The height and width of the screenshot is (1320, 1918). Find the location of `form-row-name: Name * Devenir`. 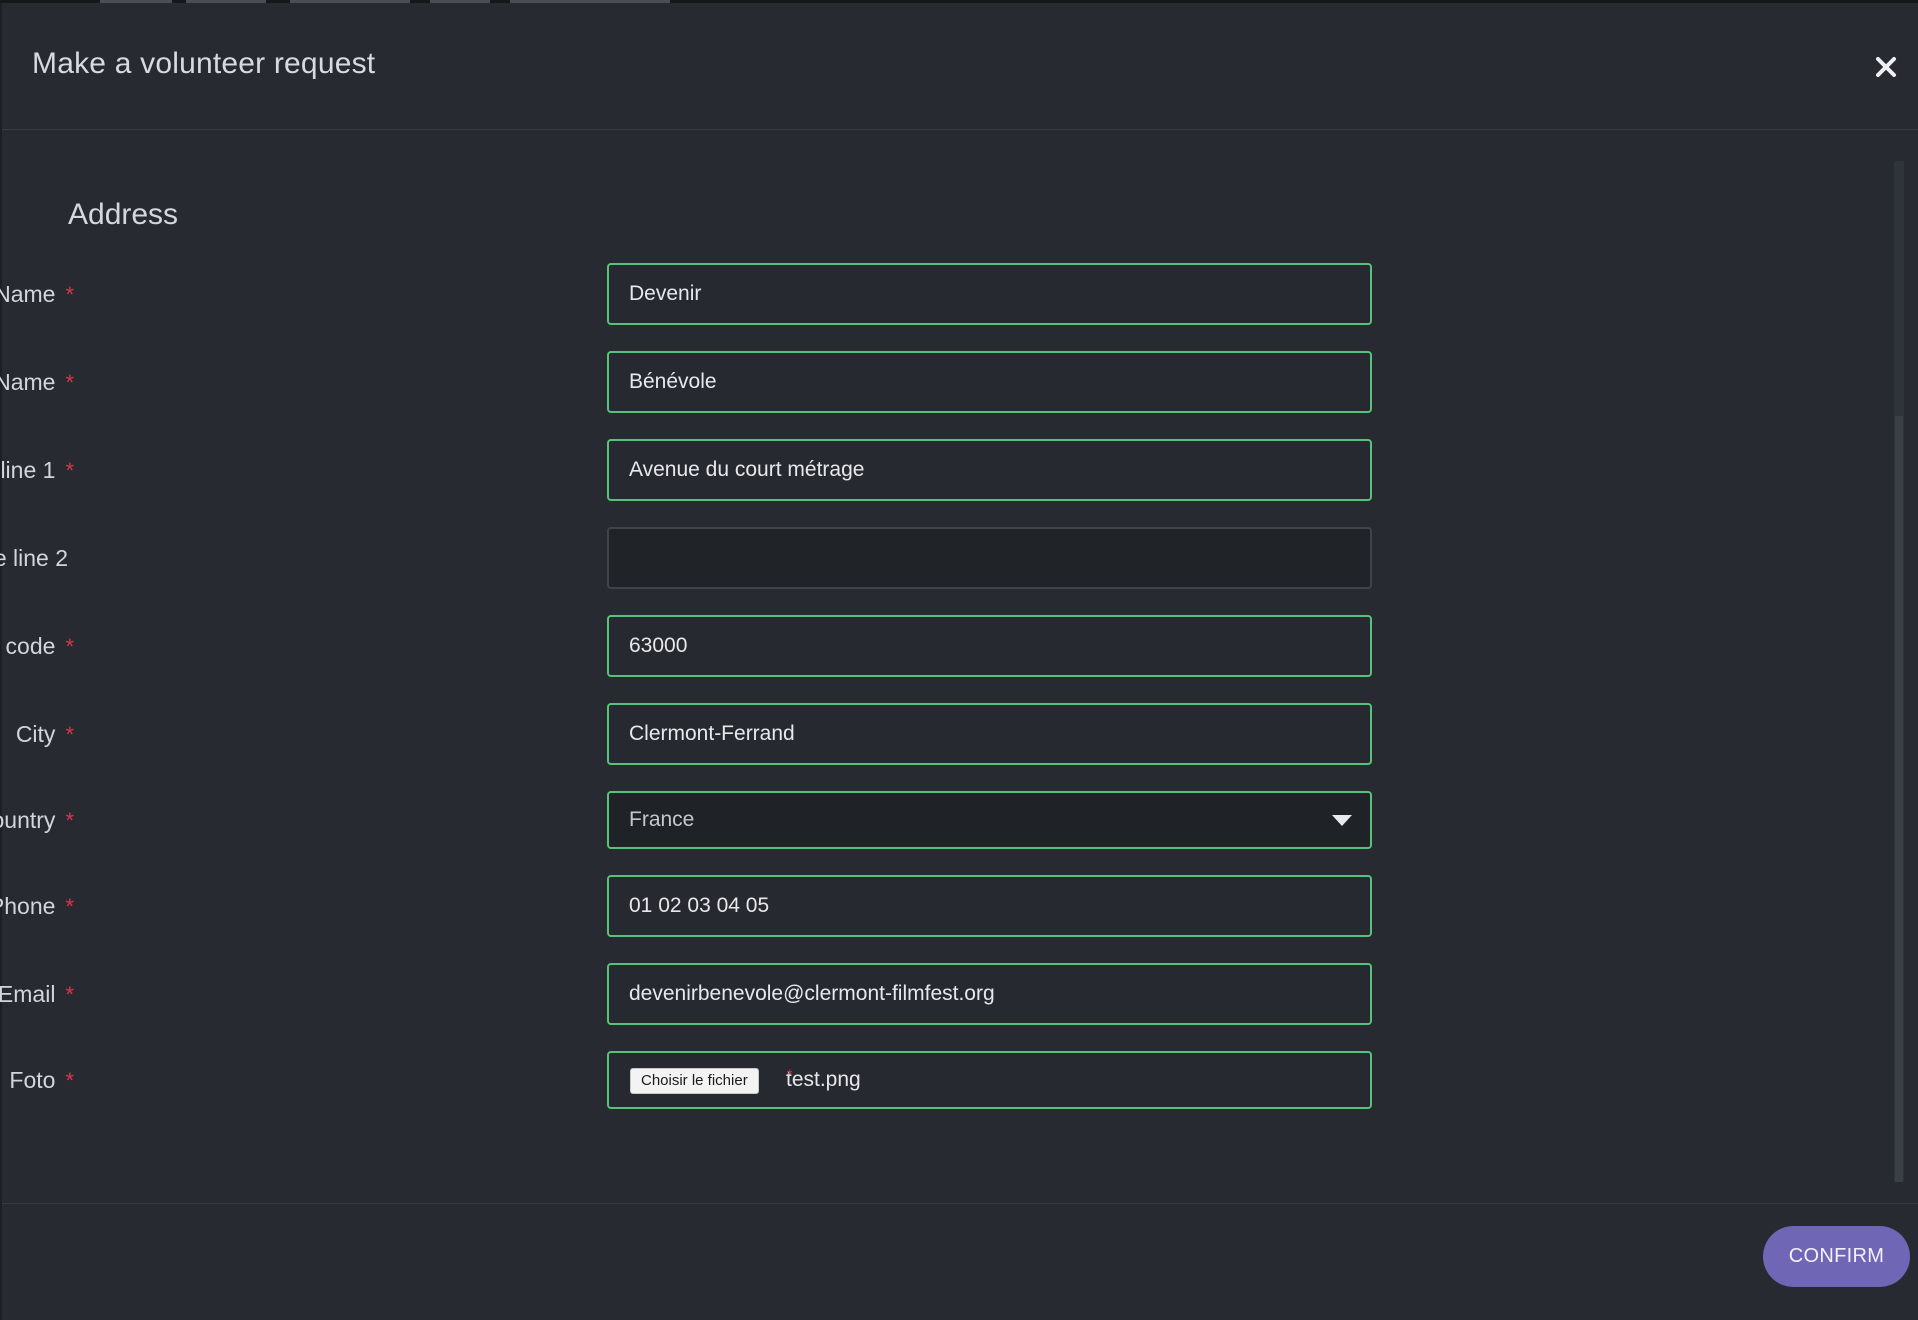

form-row-name: Name * Devenir is located at coordinates (701, 294).